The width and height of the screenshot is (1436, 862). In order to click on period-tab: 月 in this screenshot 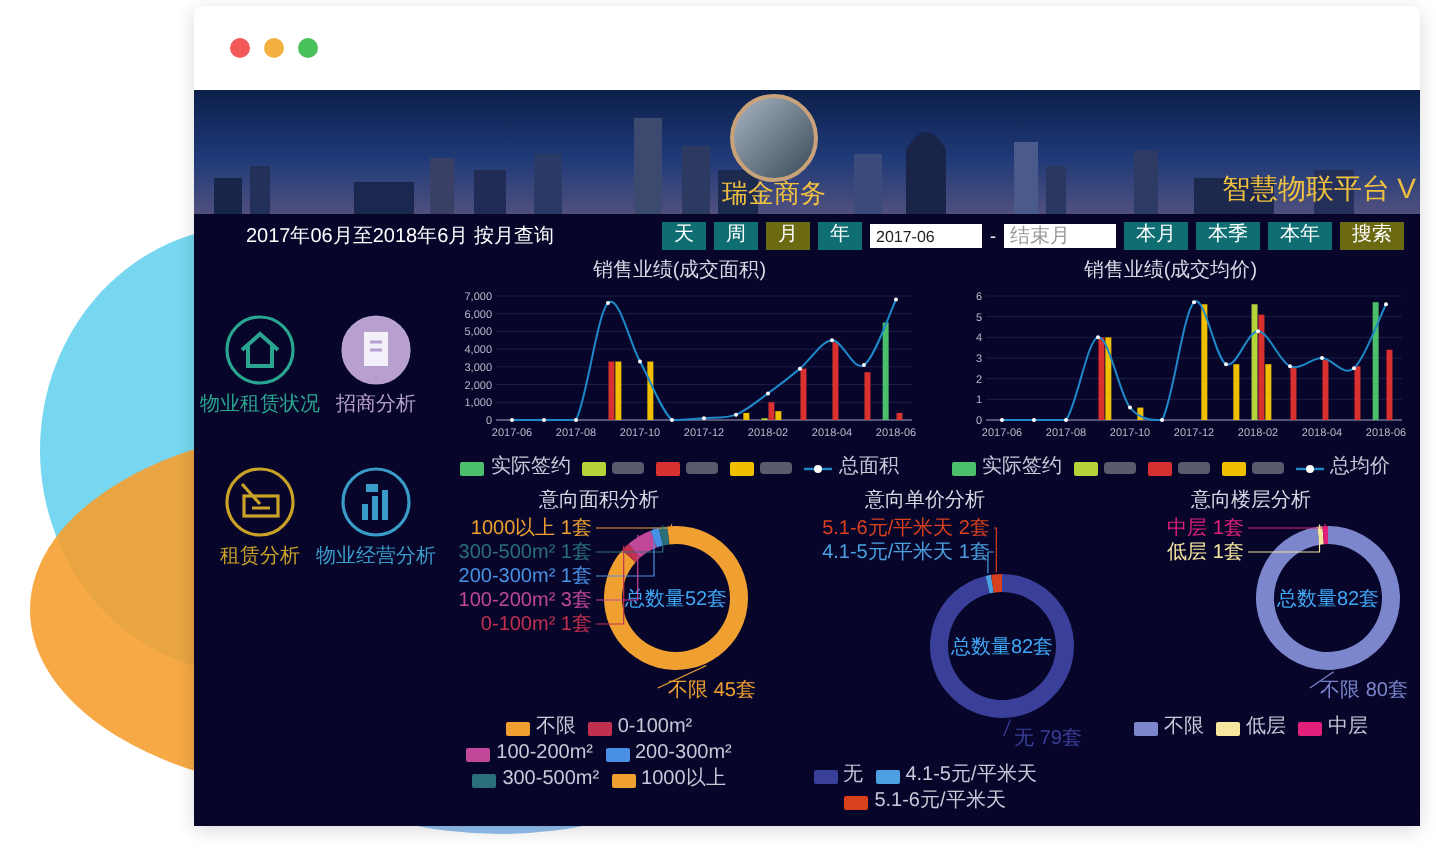, I will do `click(788, 236)`.